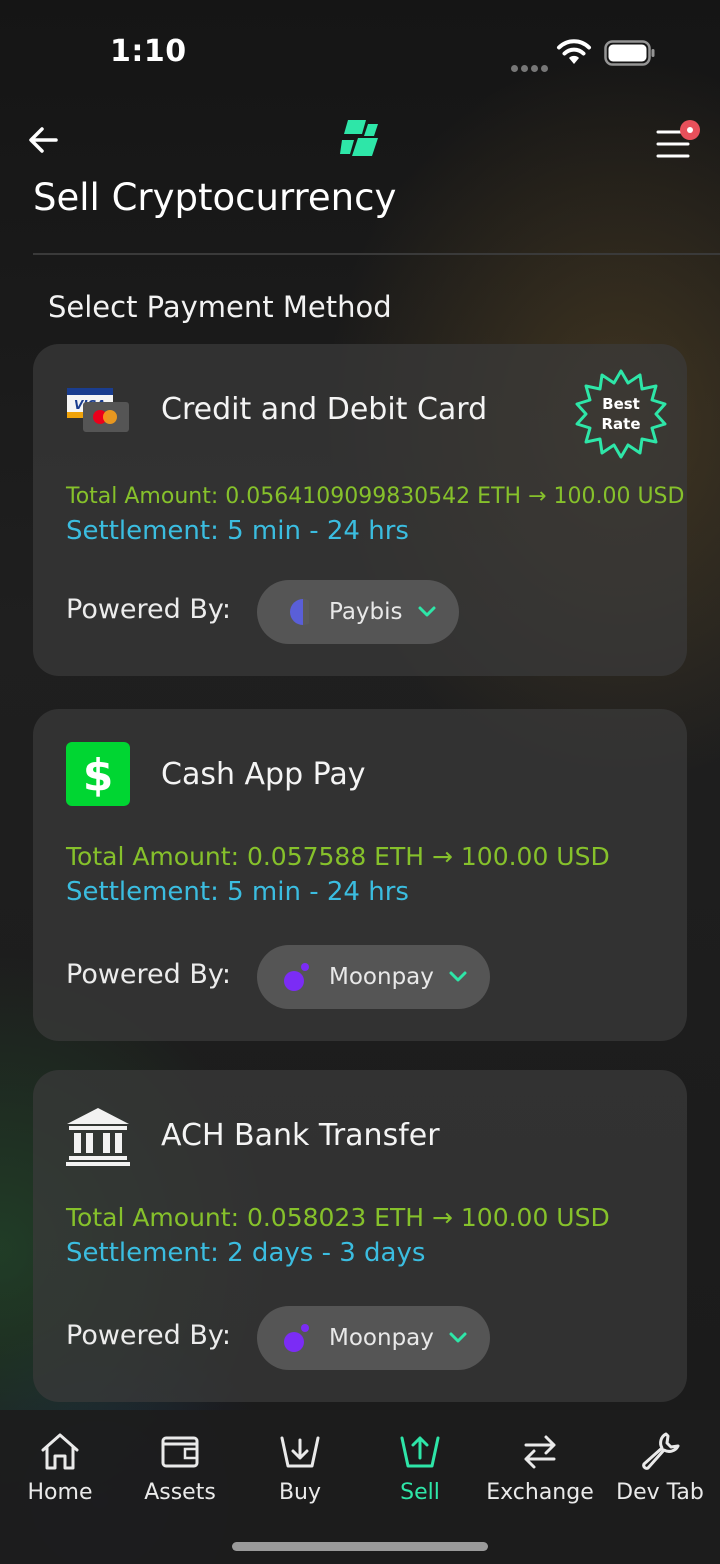 The height and width of the screenshot is (1564, 720). I want to click on bank-icon, so click(98, 1137).